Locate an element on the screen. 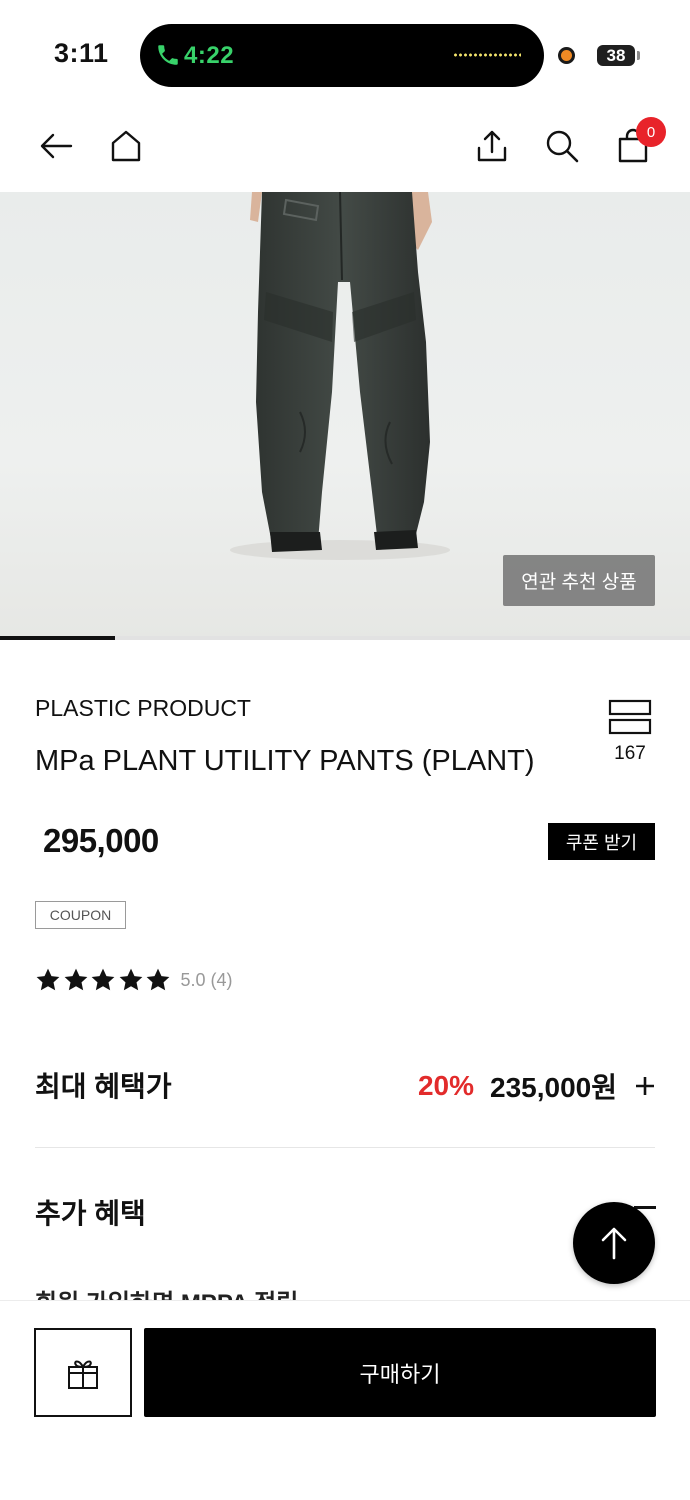 The height and width of the screenshot is (1500, 690). dynamic-island: 4:22 is located at coordinates (342, 55).